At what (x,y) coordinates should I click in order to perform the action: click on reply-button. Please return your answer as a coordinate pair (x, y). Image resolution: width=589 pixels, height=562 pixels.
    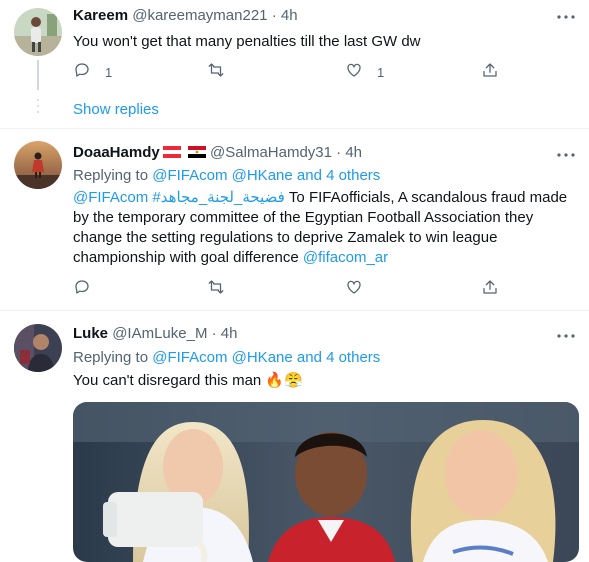
    Looking at the image, I should click on (82, 289).